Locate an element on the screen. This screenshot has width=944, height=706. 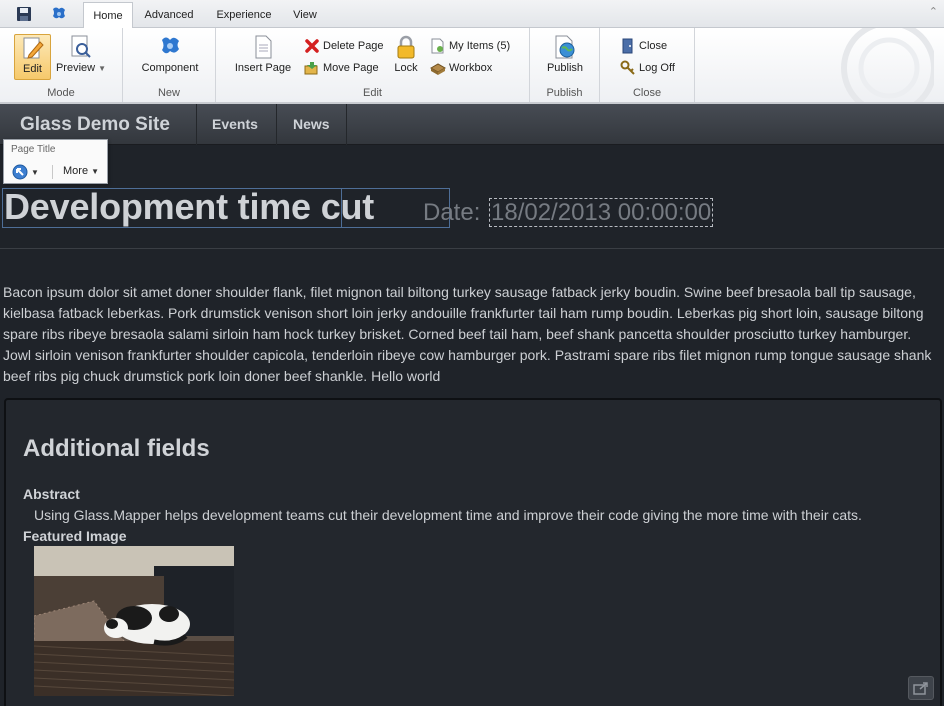
group-edit-label: Edit is located at coordinates (372, 93).